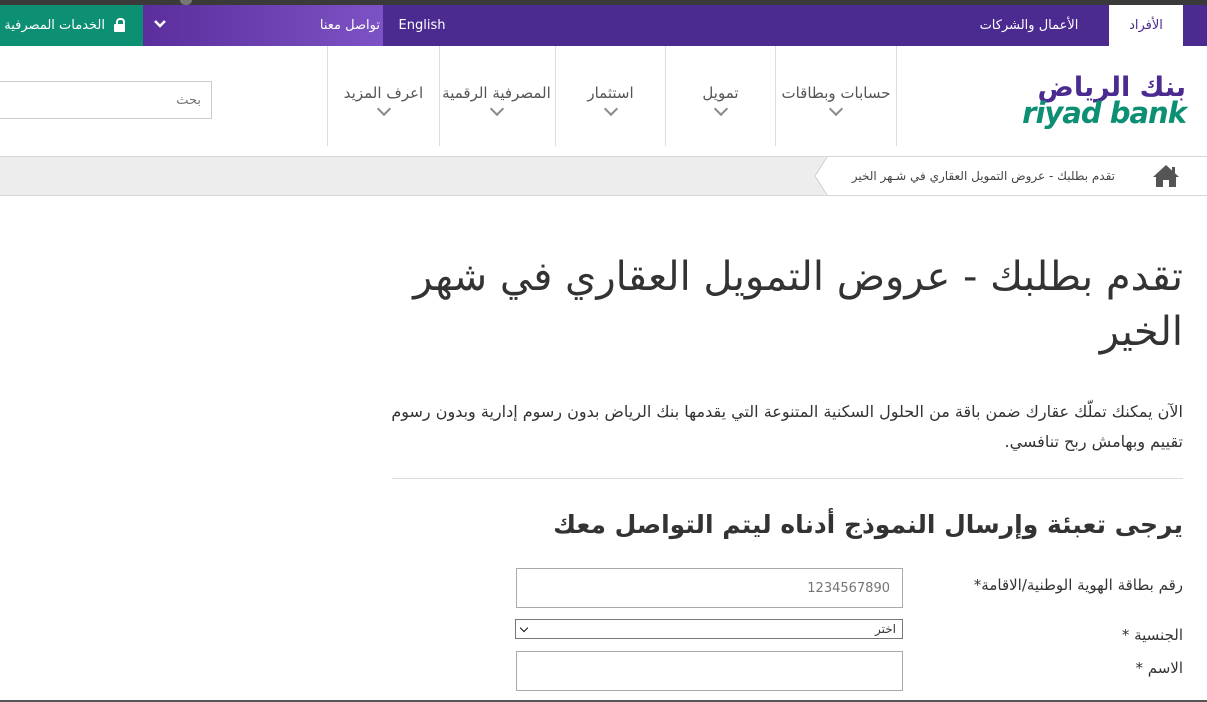 The height and width of the screenshot is (702, 1207). I want to click on lock-icon, so click(119, 25).